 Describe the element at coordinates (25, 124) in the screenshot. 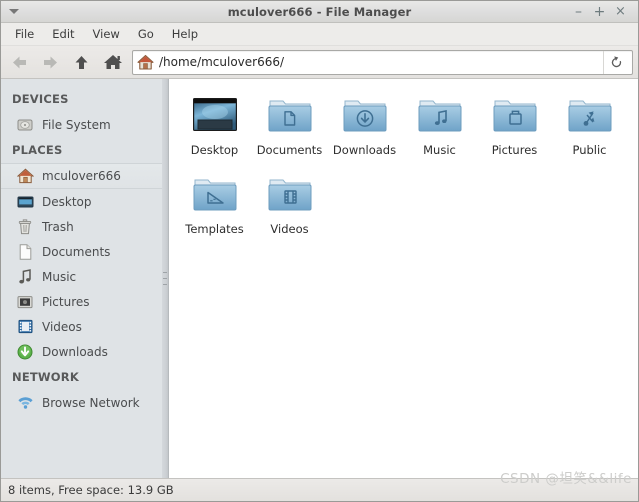

I see `harddisk-icon` at that location.